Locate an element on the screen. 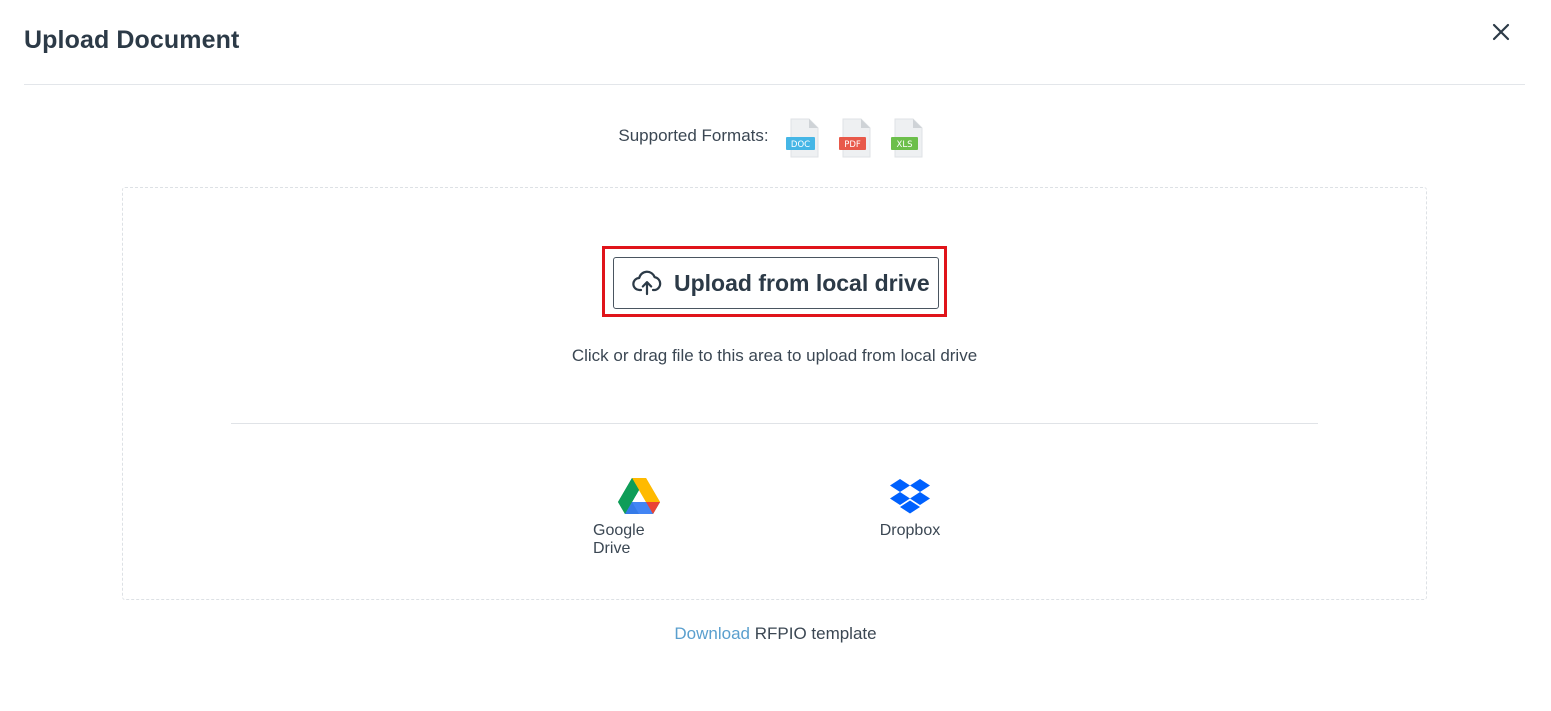  dropbox-label: Dropbox is located at coordinates (910, 530).